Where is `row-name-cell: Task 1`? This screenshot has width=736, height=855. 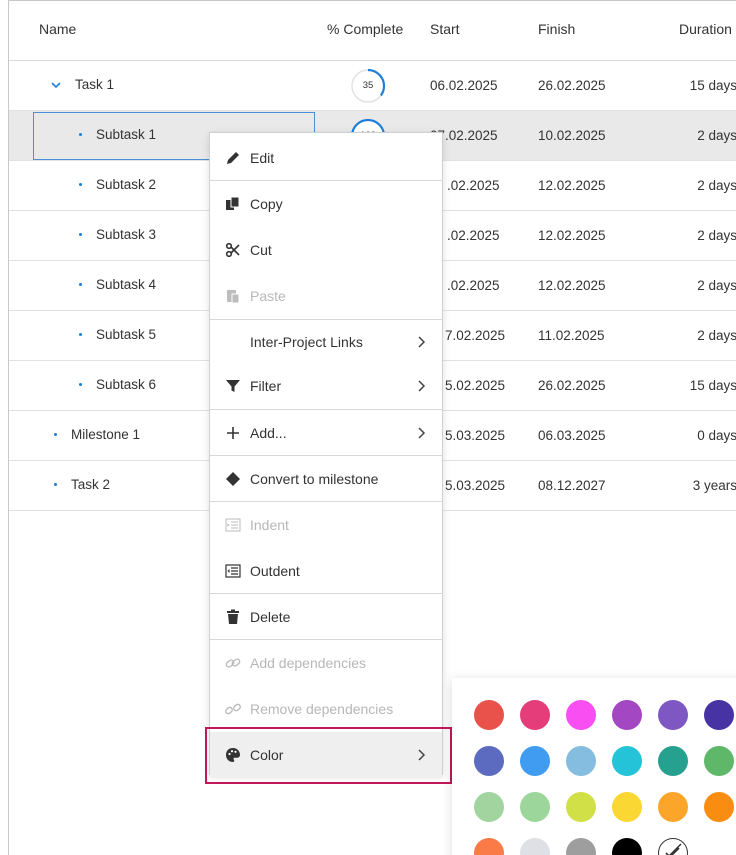
row-name-cell: Task 1 is located at coordinates (82, 84).